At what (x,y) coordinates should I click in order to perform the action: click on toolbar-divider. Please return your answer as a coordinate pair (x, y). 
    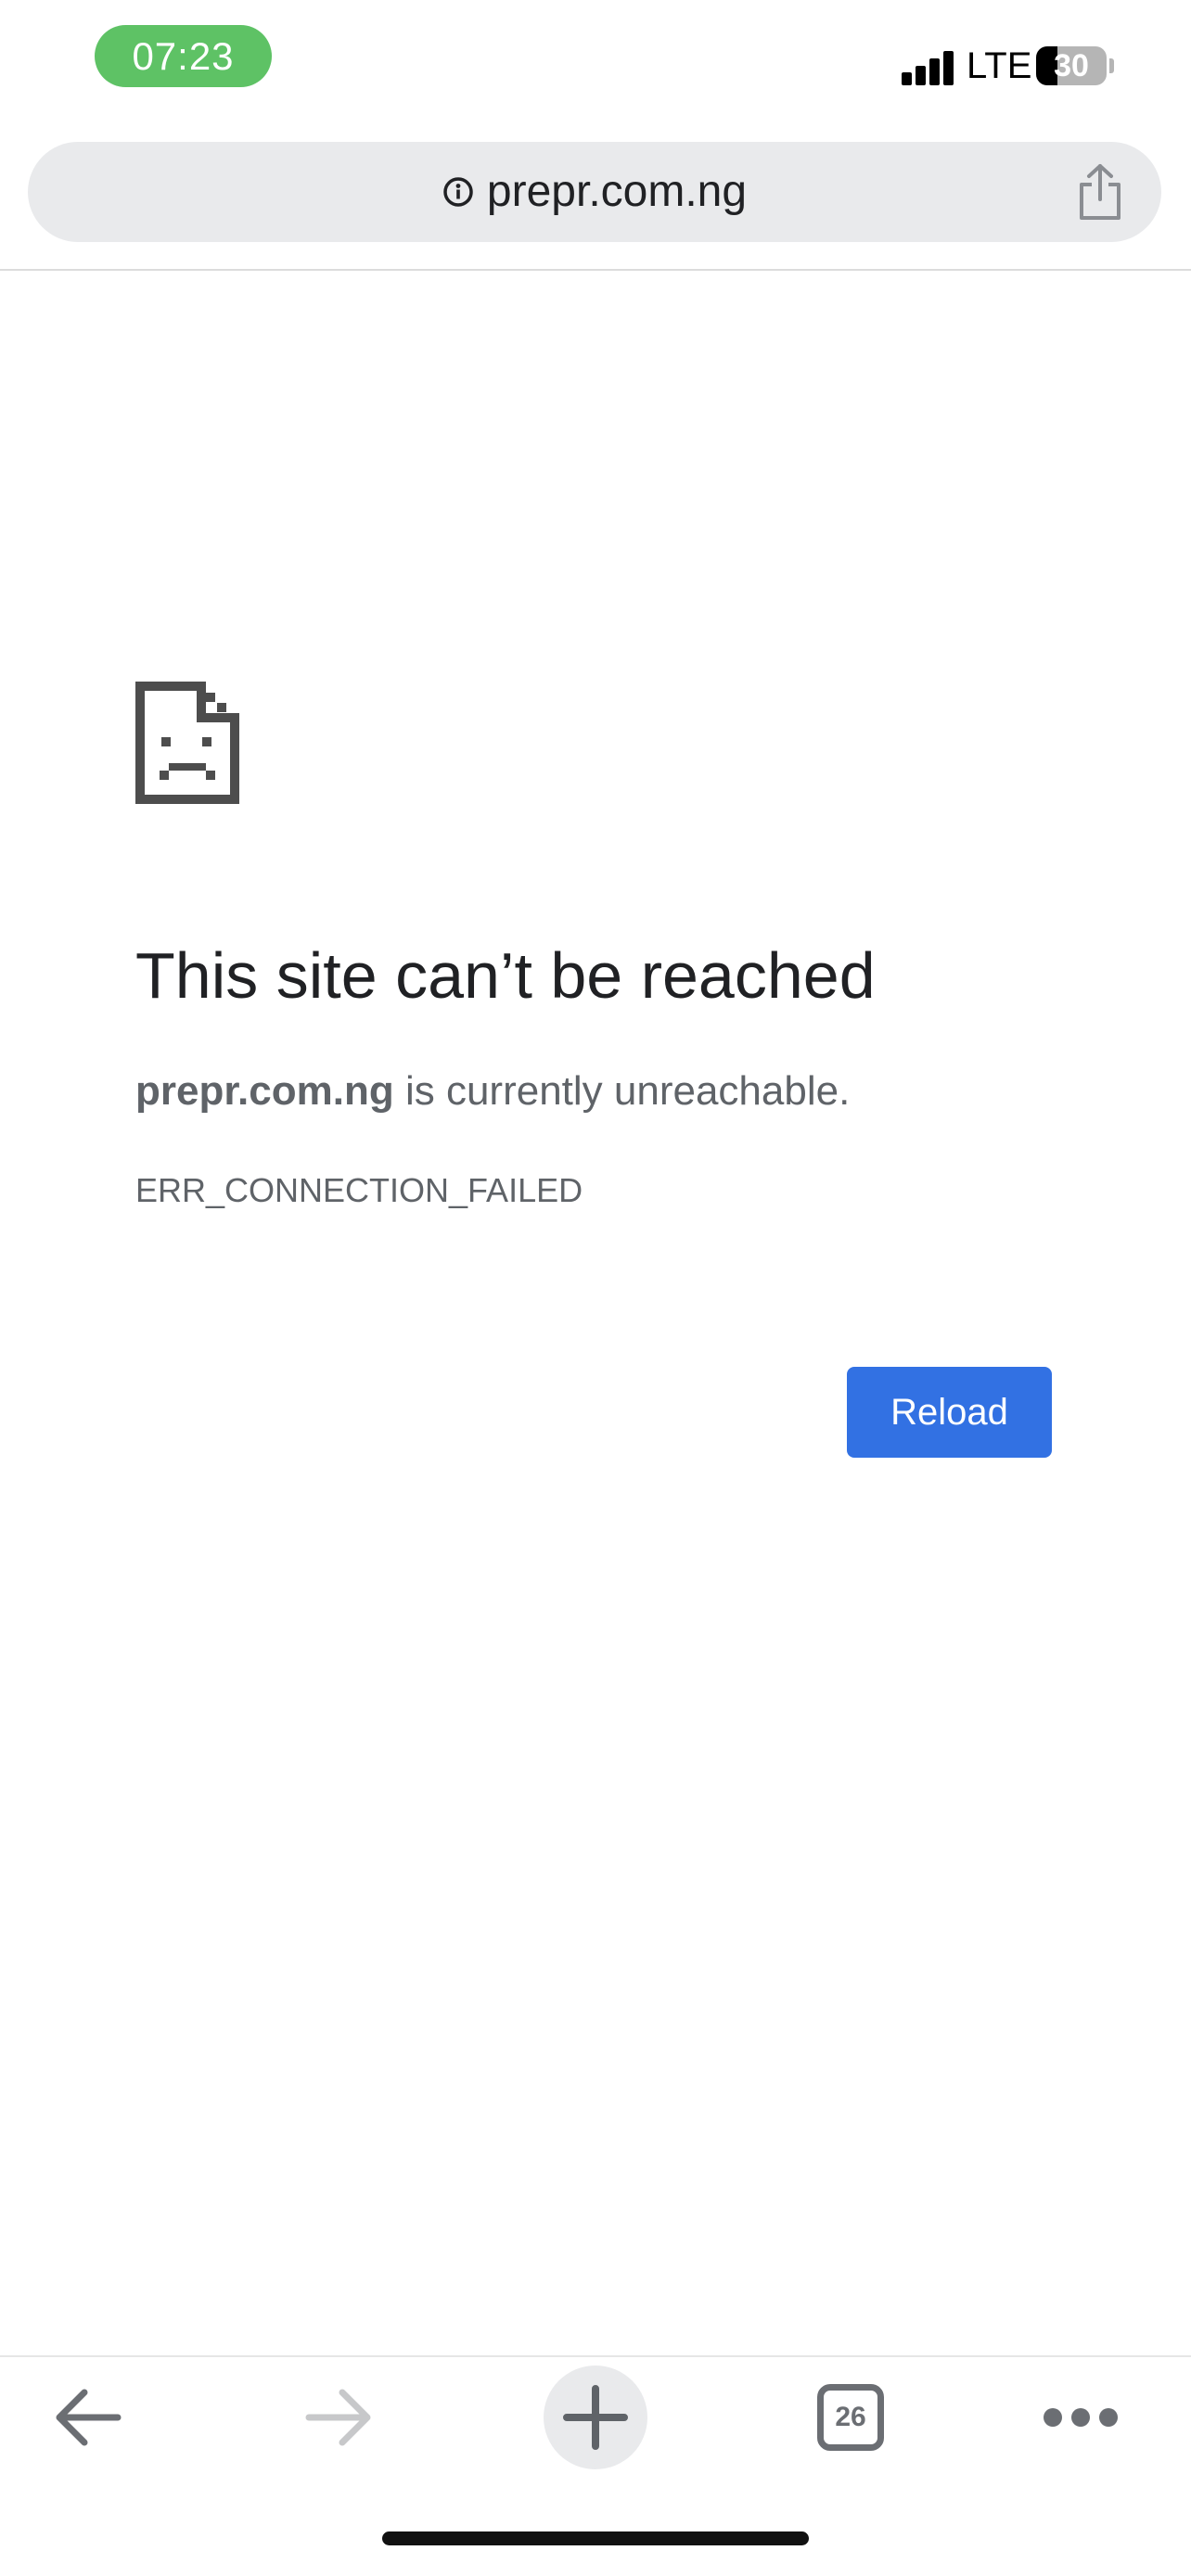
    Looking at the image, I should click on (595, 270).